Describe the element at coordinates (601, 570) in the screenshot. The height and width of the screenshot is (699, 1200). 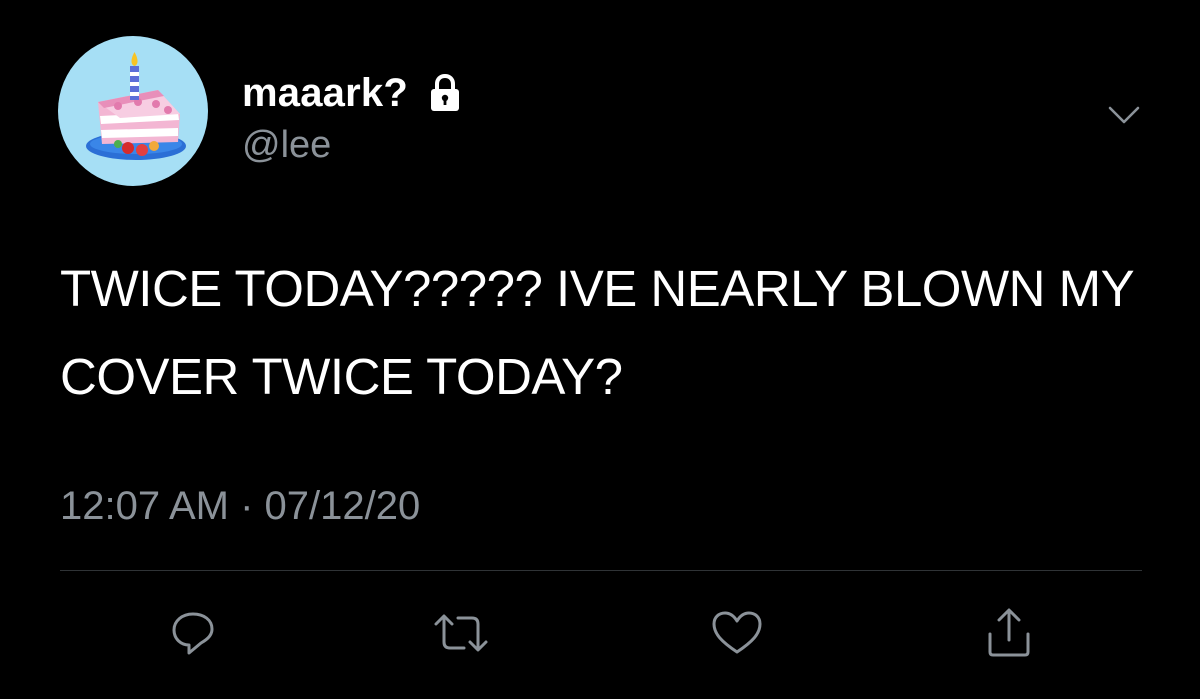
I see `divider` at that location.